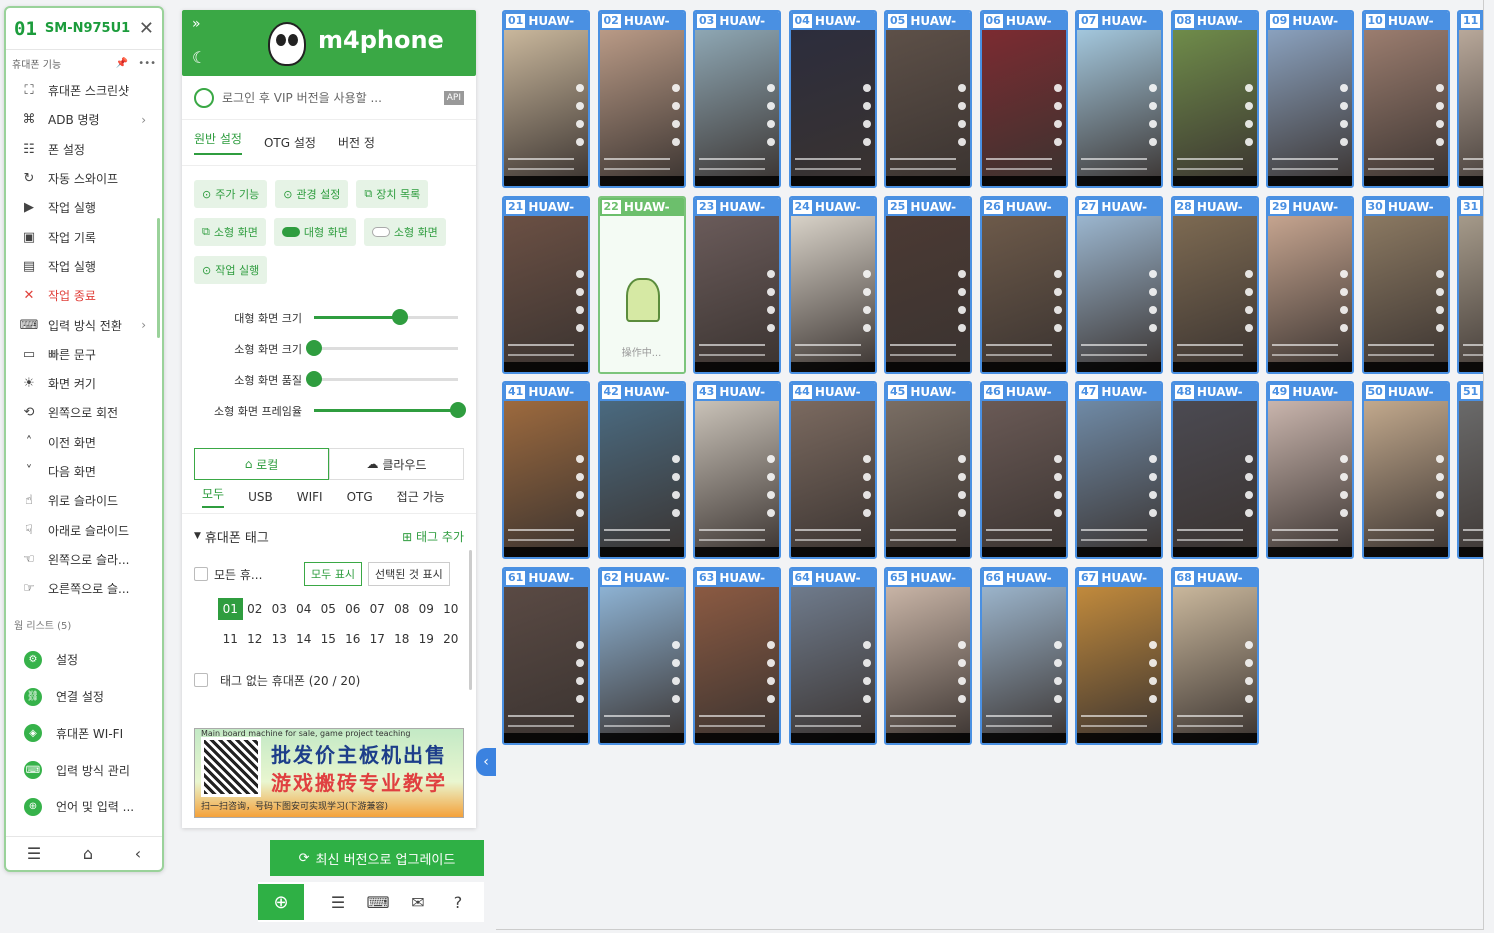 Image resolution: width=1494 pixels, height=933 pixels. Describe the element at coordinates (290, 142) in the screenshot. I see `tab-otg: OTG 설정` at that location.